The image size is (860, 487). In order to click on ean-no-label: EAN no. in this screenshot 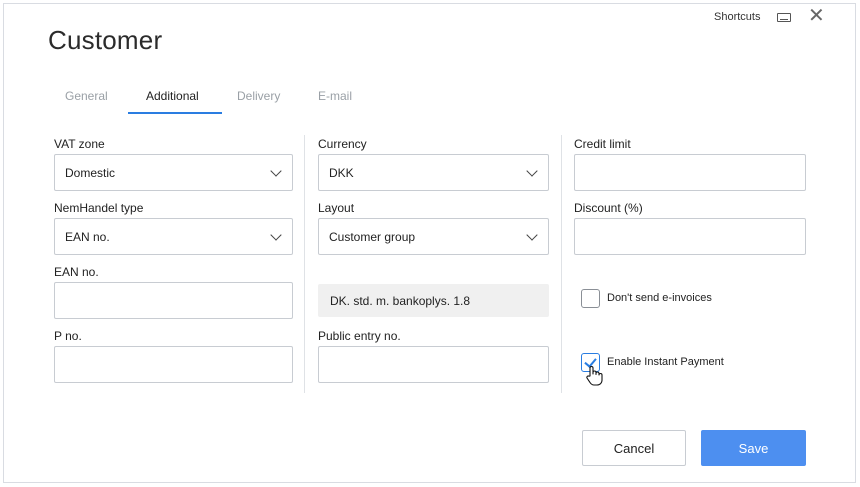, I will do `click(76, 272)`.